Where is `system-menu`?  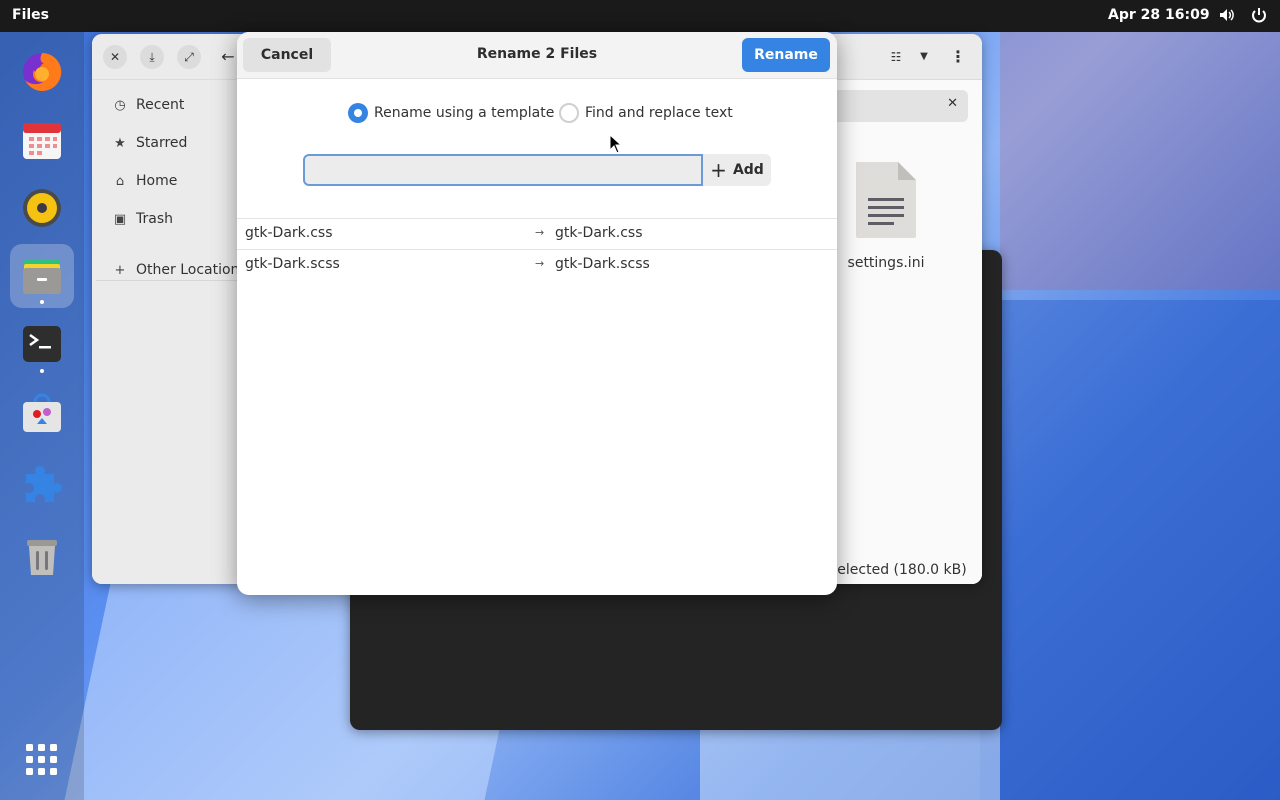
system-menu is located at coordinates (1243, 15).